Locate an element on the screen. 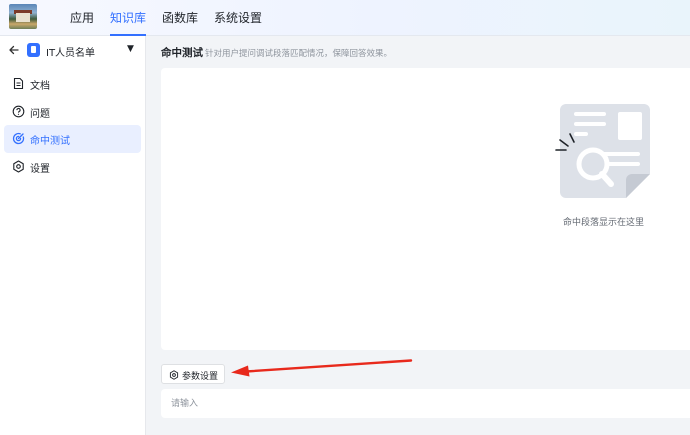 Image resolution: width=690 pixels, height=435 pixels. main-nav: 应用 知识库 函数库 系统设置 is located at coordinates (166, 18).